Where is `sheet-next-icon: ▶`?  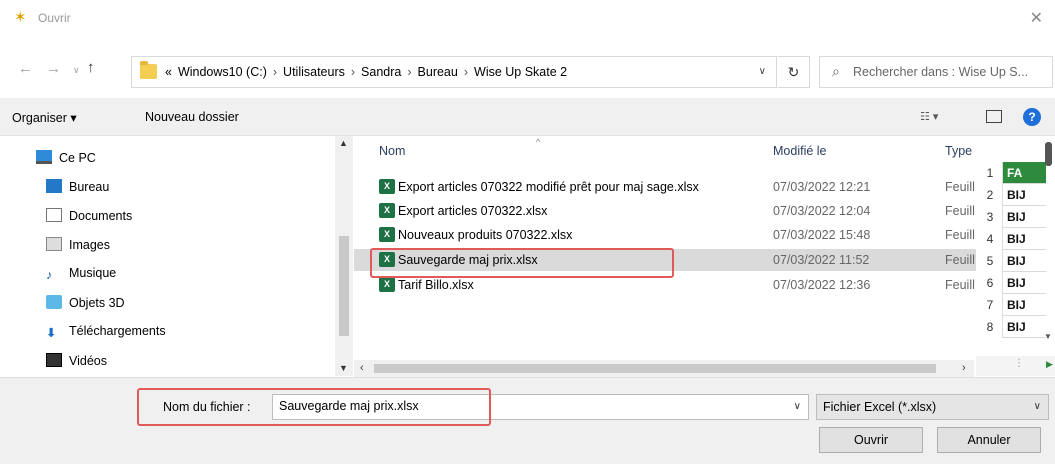 sheet-next-icon: ▶ is located at coordinates (1049, 364).